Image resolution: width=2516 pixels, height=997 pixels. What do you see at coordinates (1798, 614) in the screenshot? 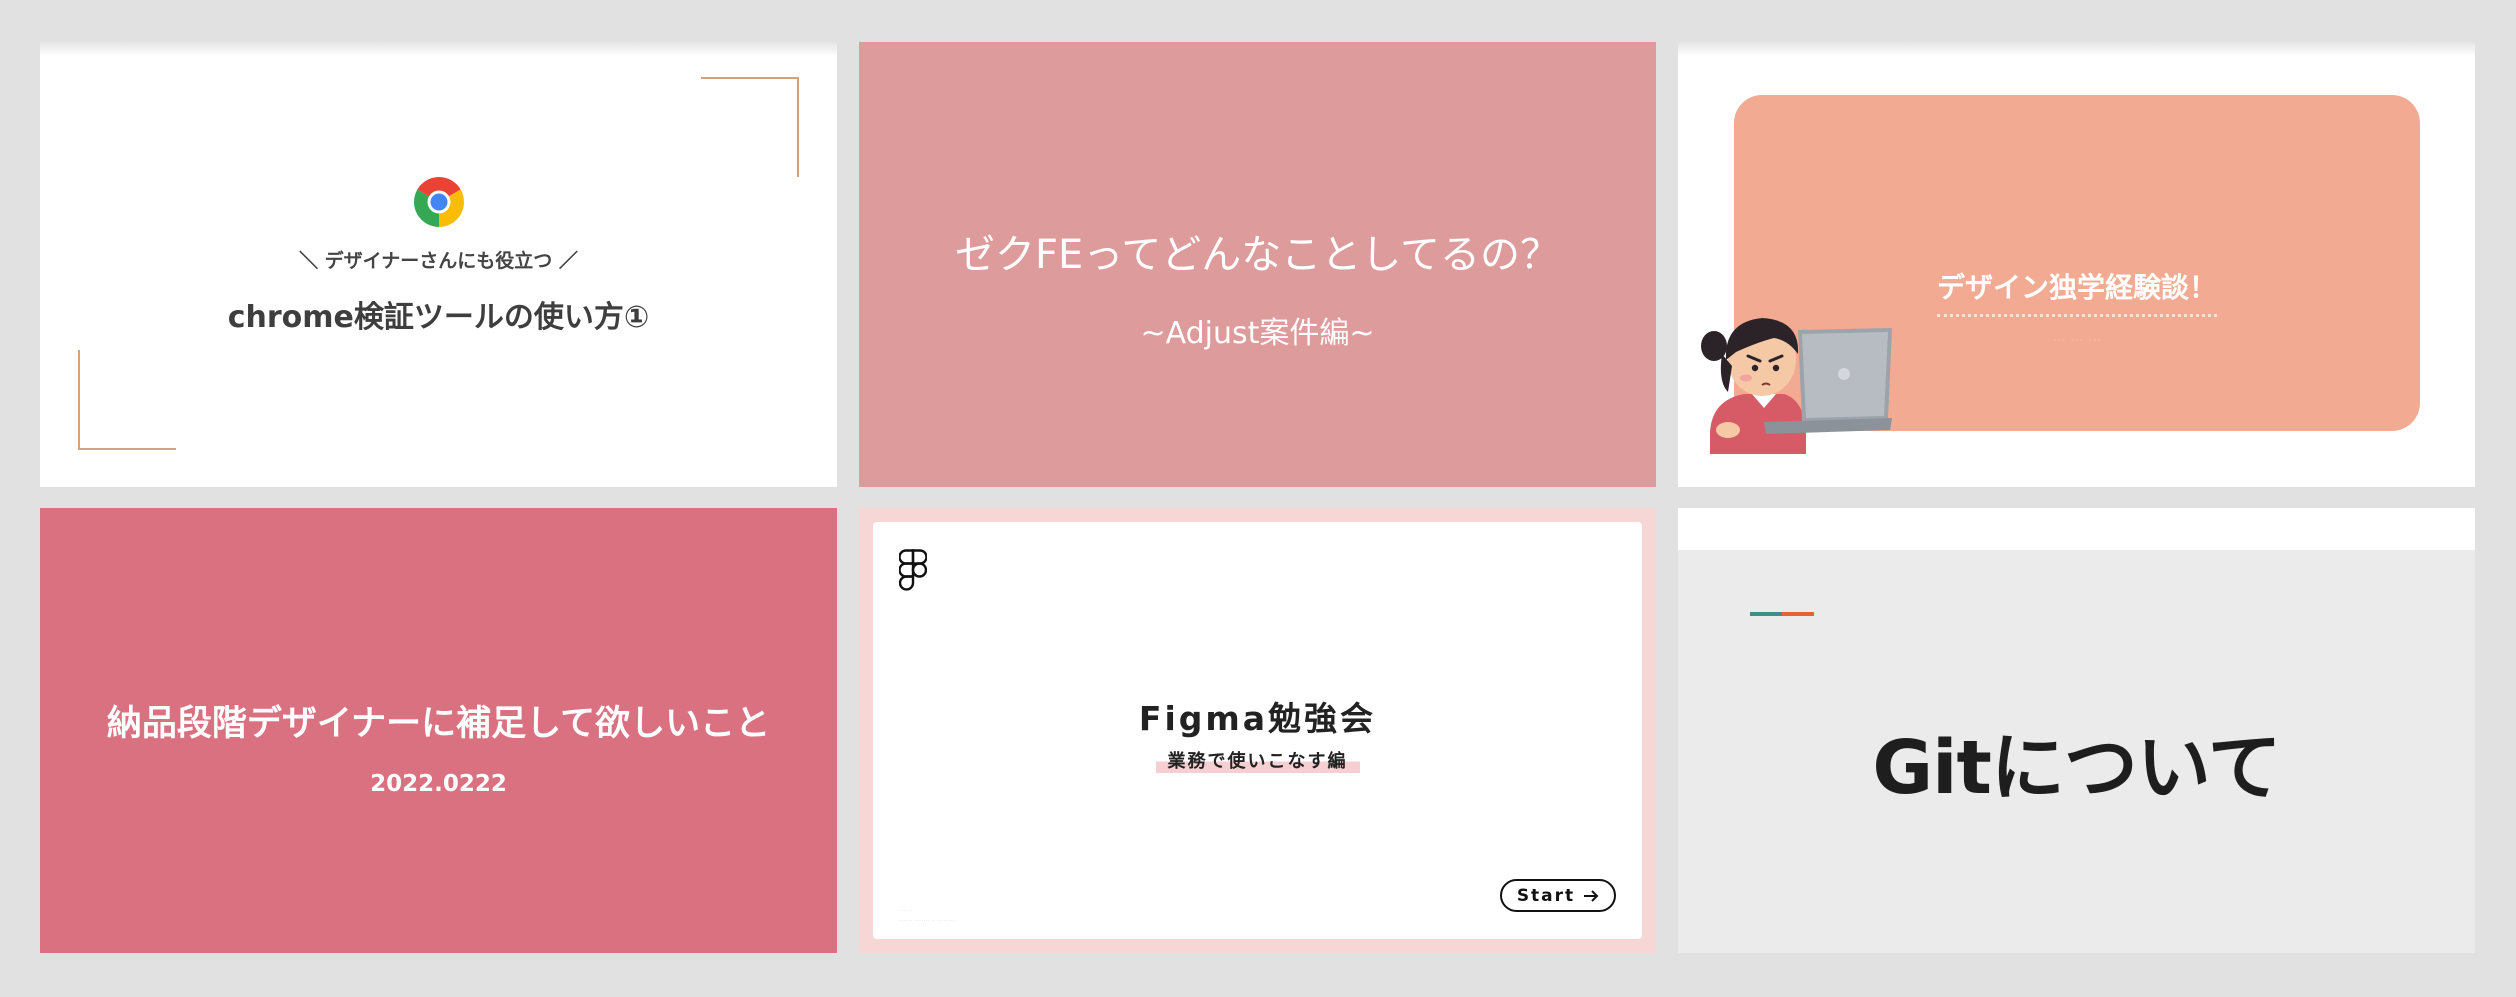
I see `accent-line-orange` at bounding box center [1798, 614].